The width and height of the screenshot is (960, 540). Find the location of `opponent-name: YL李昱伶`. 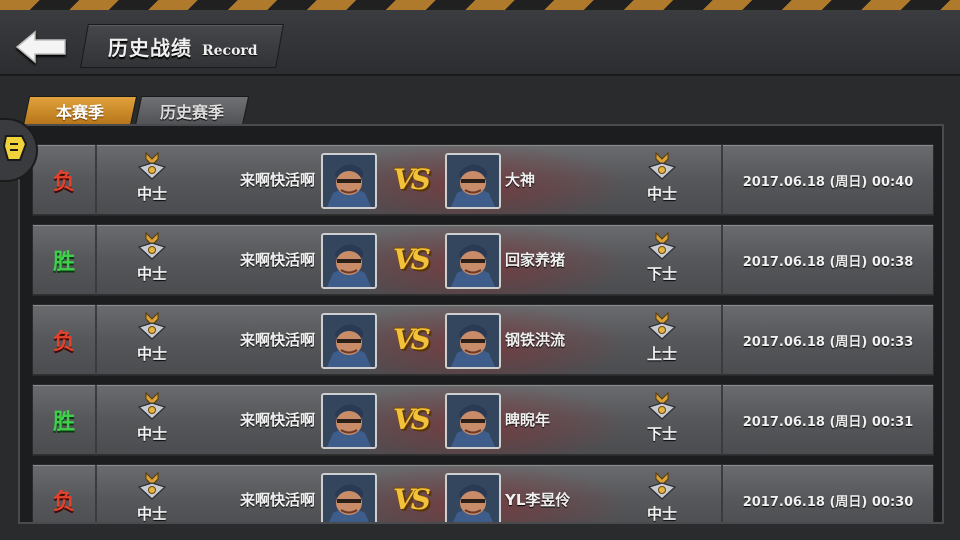

opponent-name: YL李昱伶 is located at coordinates (538, 500).